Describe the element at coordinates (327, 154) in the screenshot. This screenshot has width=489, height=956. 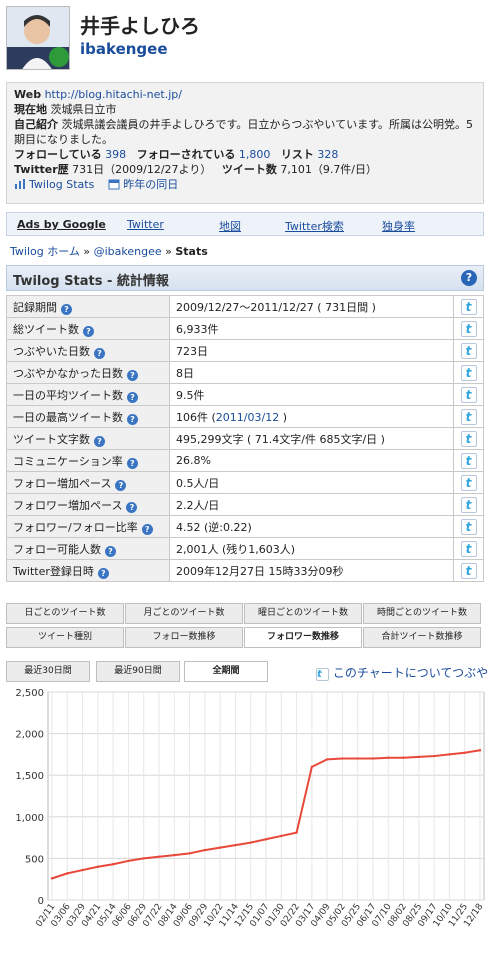
I see `lists-count: 328` at that location.